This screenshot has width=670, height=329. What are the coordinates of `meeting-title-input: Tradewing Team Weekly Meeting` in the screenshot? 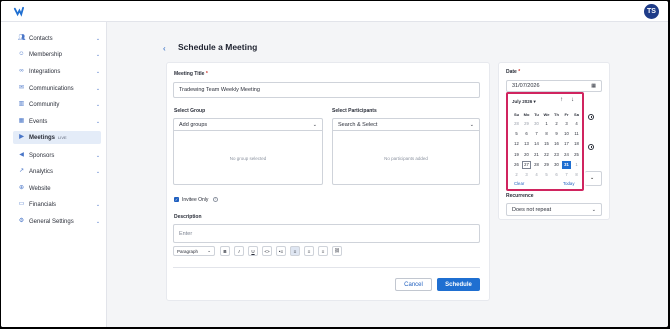 It's located at (326, 90).